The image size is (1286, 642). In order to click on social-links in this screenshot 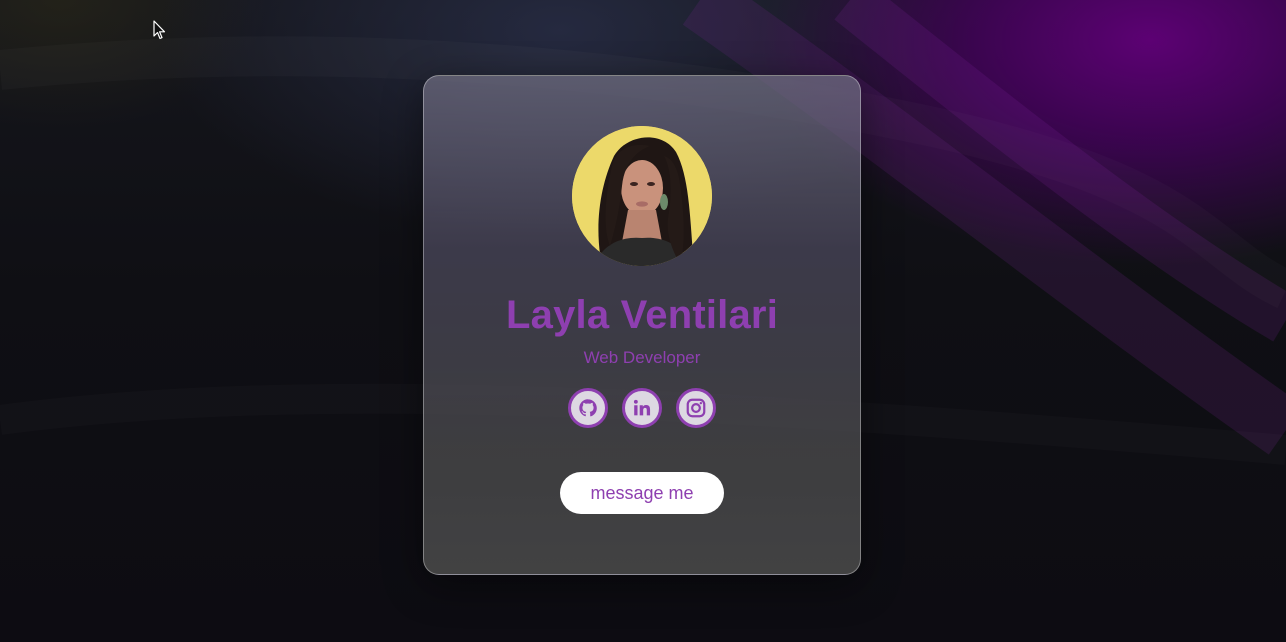, I will do `click(642, 408)`.